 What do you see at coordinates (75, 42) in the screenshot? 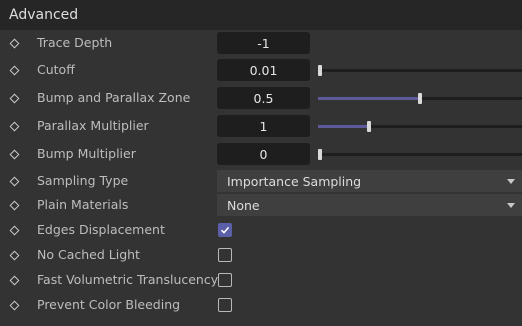
I see `row-label: Trace Depth` at bounding box center [75, 42].